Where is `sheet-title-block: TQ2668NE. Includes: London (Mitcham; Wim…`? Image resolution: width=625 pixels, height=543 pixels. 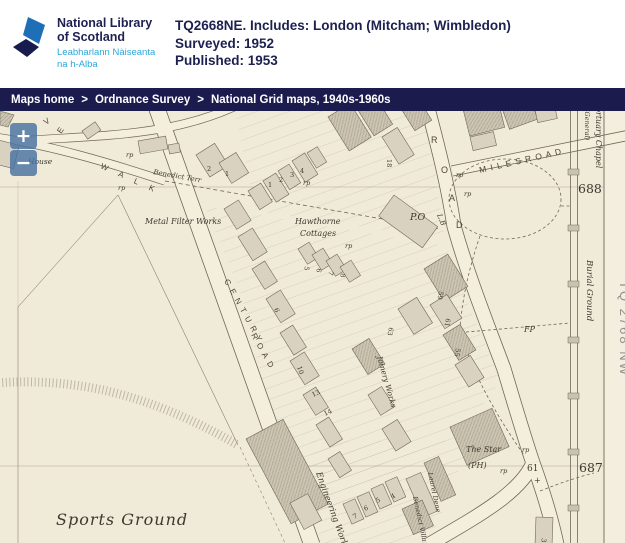 sheet-title-block: TQ2668NE. Includes: London (Mitcham; Wim… is located at coordinates (343, 43).